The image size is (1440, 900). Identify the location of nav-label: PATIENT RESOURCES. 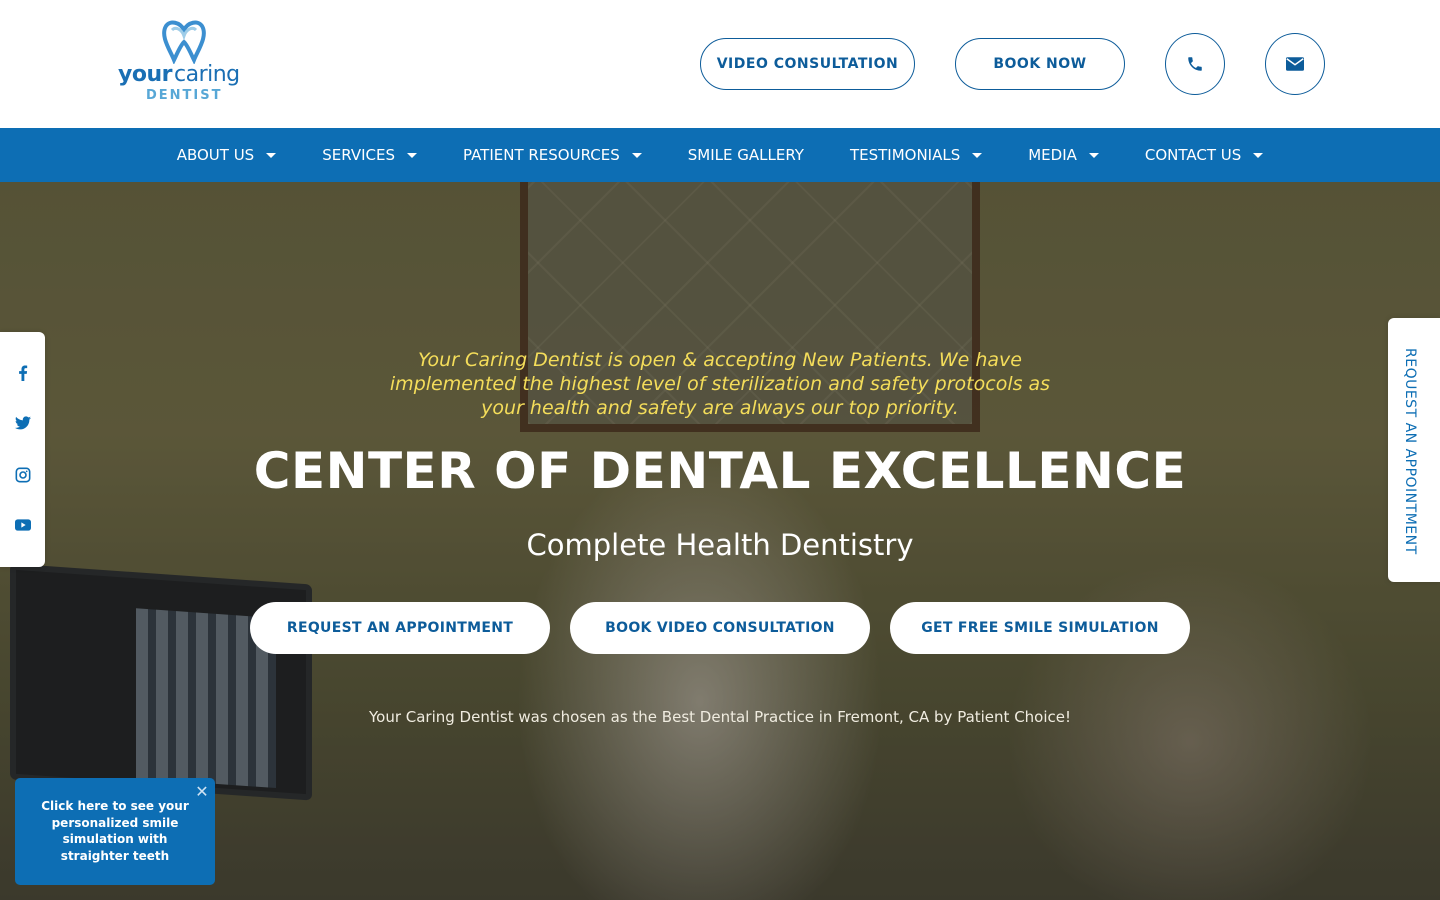
(541, 155).